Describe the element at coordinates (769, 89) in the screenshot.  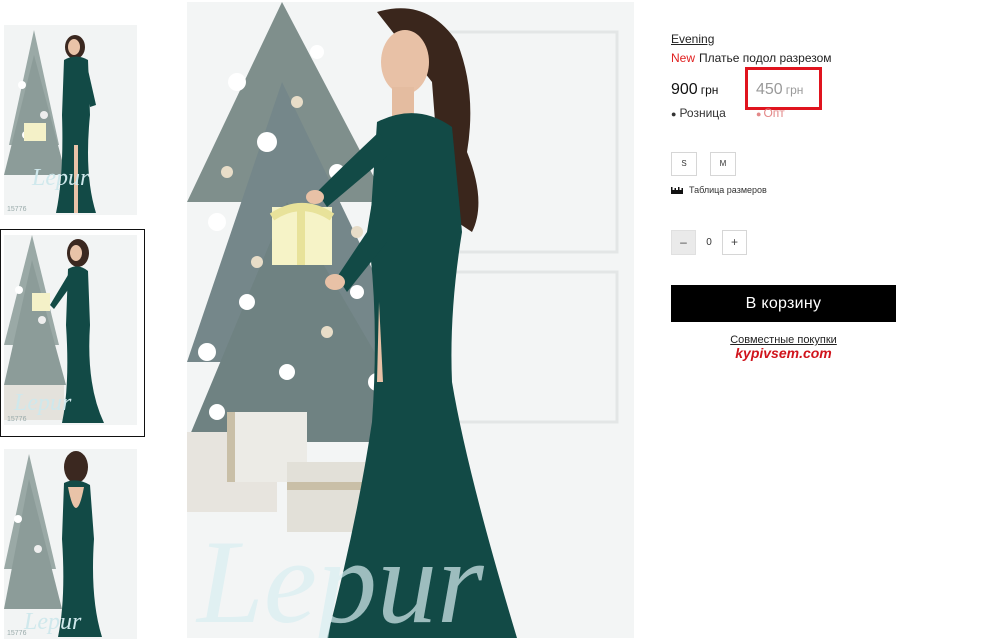
I see `wholesale-price-value: 450` at that location.